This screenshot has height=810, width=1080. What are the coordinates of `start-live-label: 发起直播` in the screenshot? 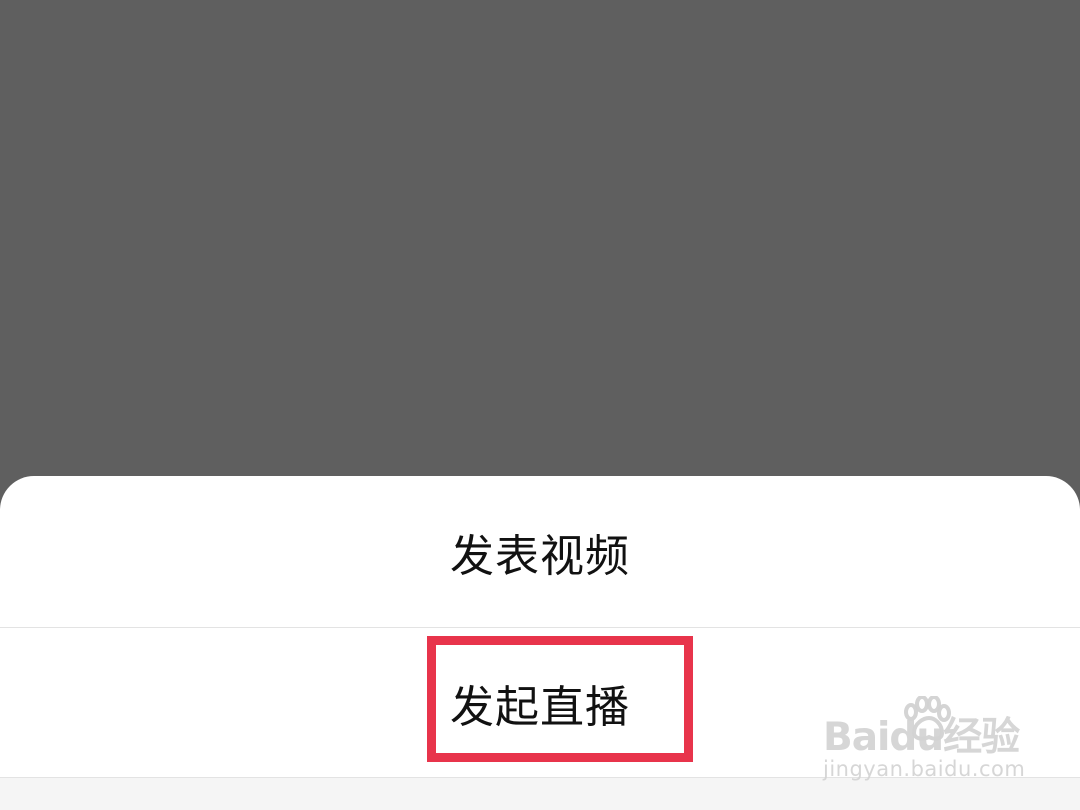 It's located at (540, 707).